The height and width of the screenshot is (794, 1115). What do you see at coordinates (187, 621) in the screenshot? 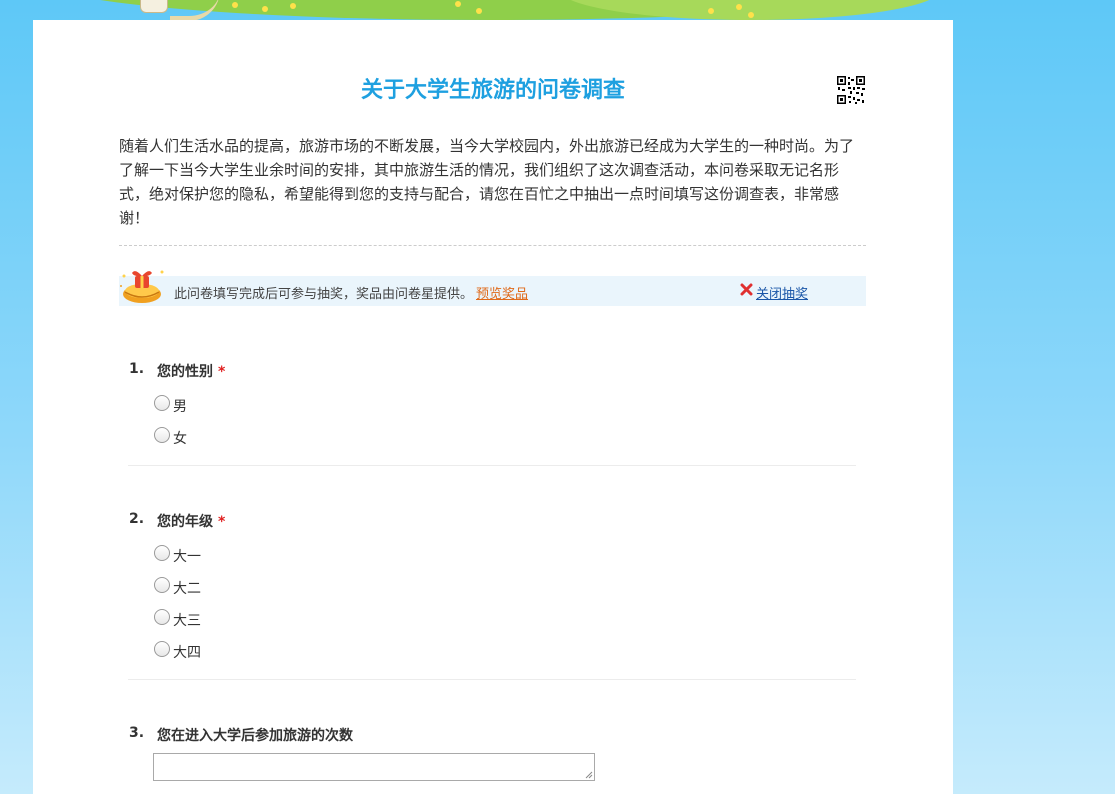
I see `option-label: 大三` at bounding box center [187, 621].